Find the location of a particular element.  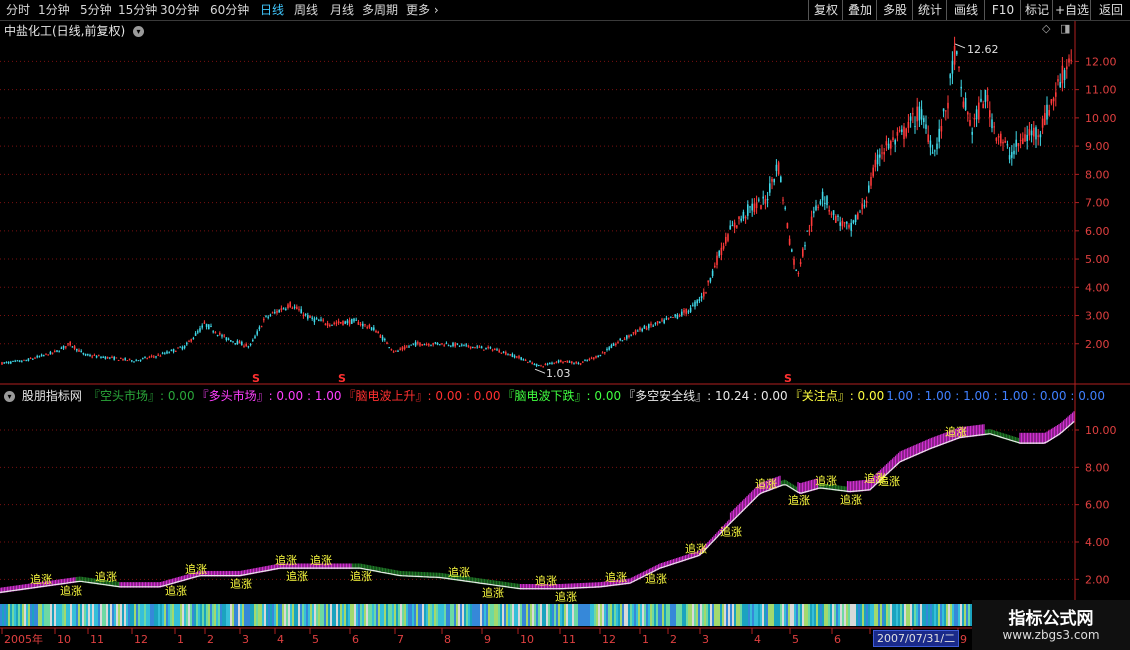

period-tab-7: 周线 is located at coordinates (306, 10).